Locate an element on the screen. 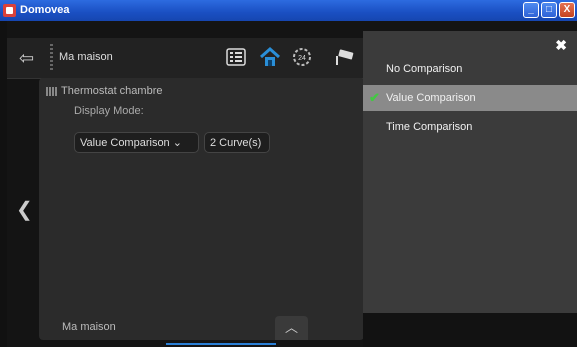 The image size is (577, 347). svg-text: 24 is located at coordinates (302, 58).